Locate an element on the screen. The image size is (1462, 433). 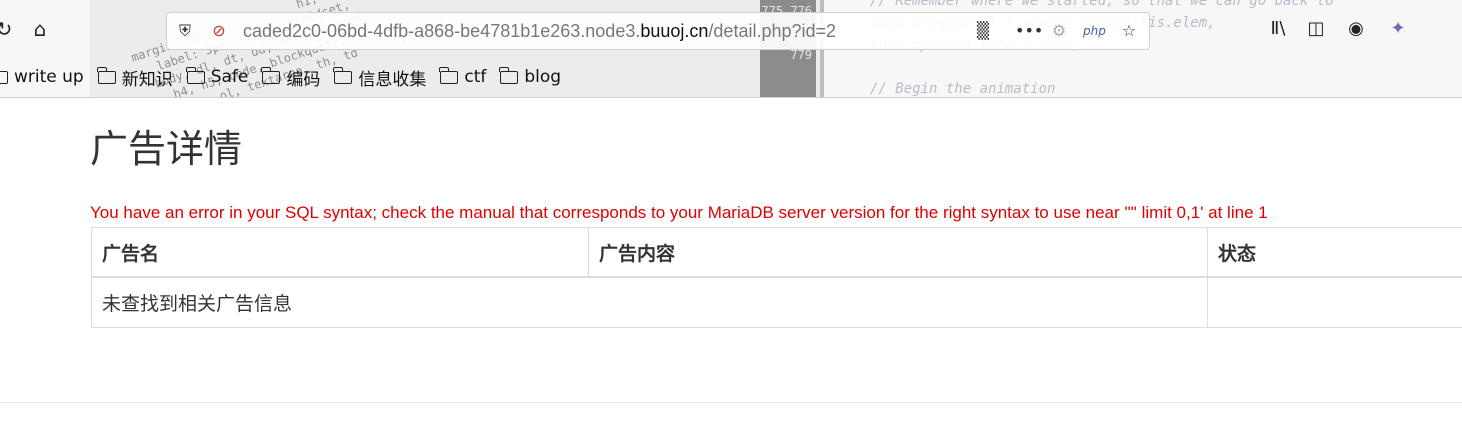
bookmarks-bar: write up 新知识 Safe 编码 信息收集 ctf blog is located at coordinates (287, 77).